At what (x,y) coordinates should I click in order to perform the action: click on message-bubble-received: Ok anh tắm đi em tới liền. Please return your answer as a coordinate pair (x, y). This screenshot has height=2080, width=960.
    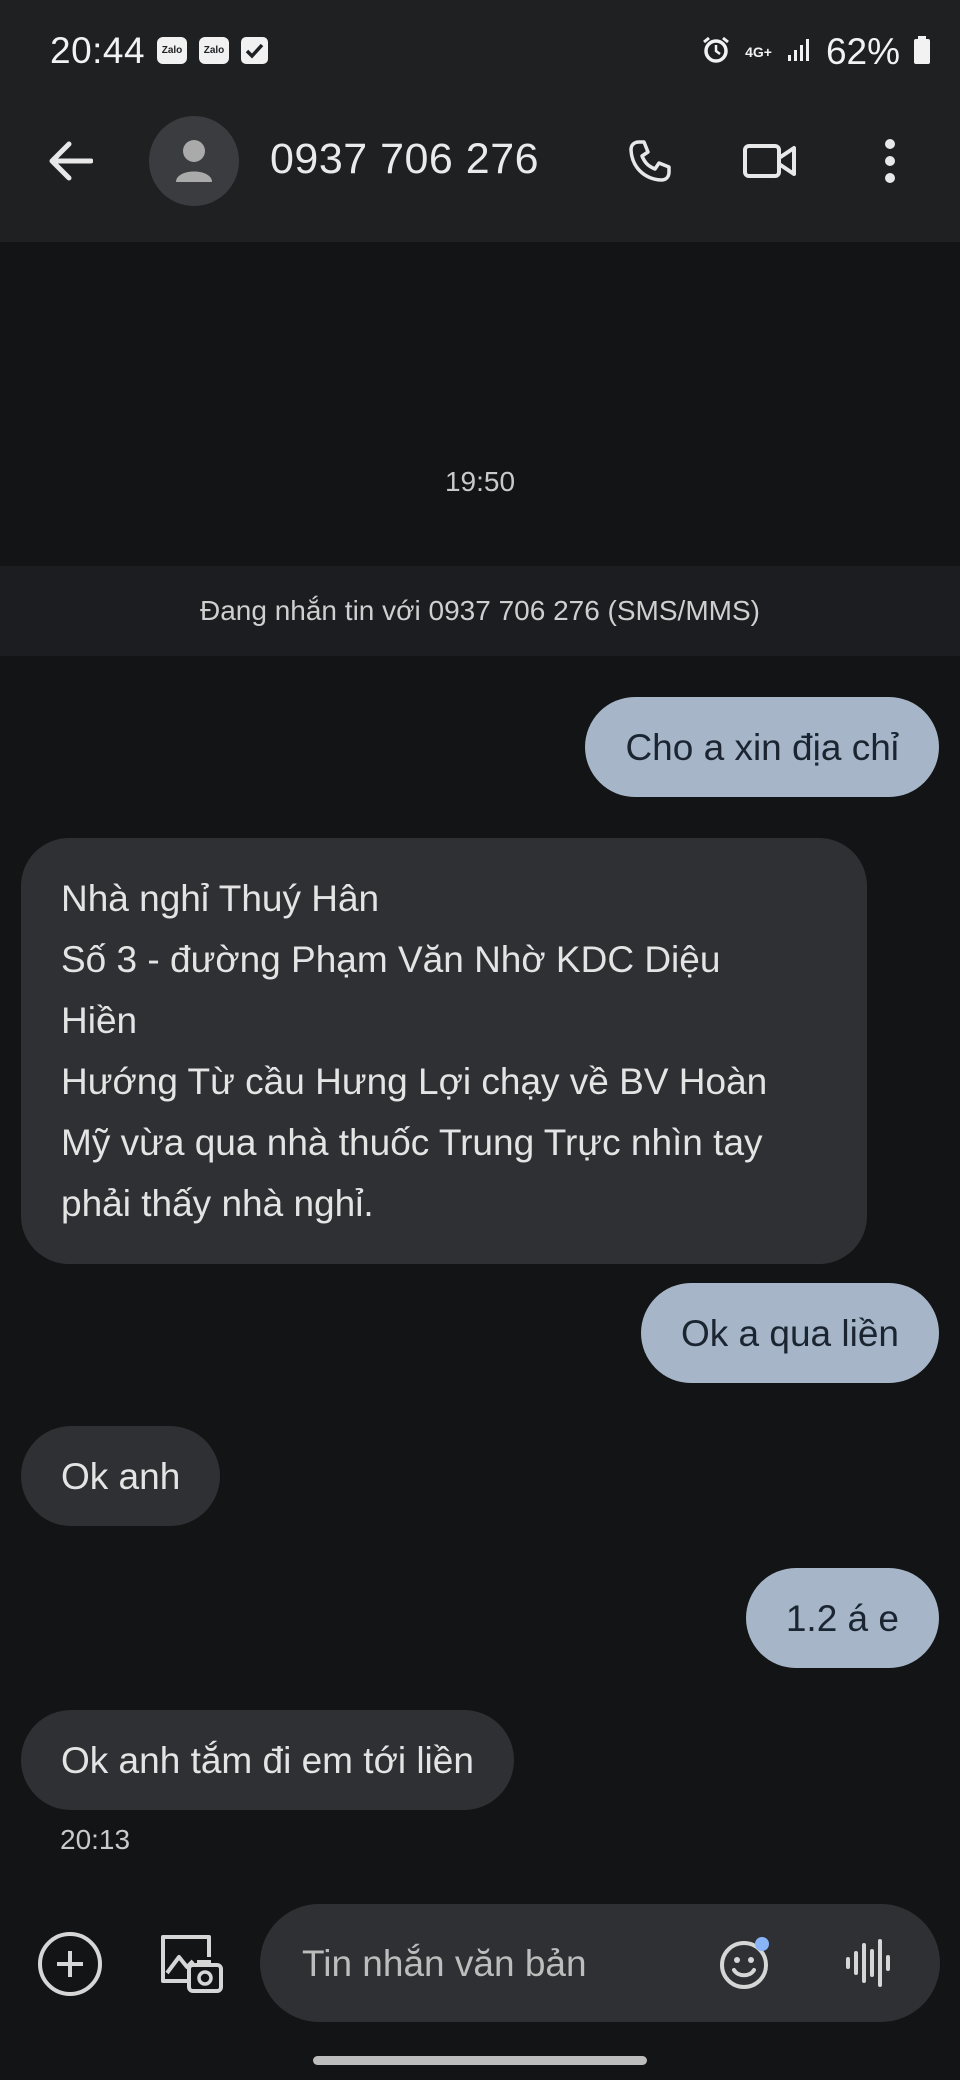
    Looking at the image, I should click on (267, 1760).